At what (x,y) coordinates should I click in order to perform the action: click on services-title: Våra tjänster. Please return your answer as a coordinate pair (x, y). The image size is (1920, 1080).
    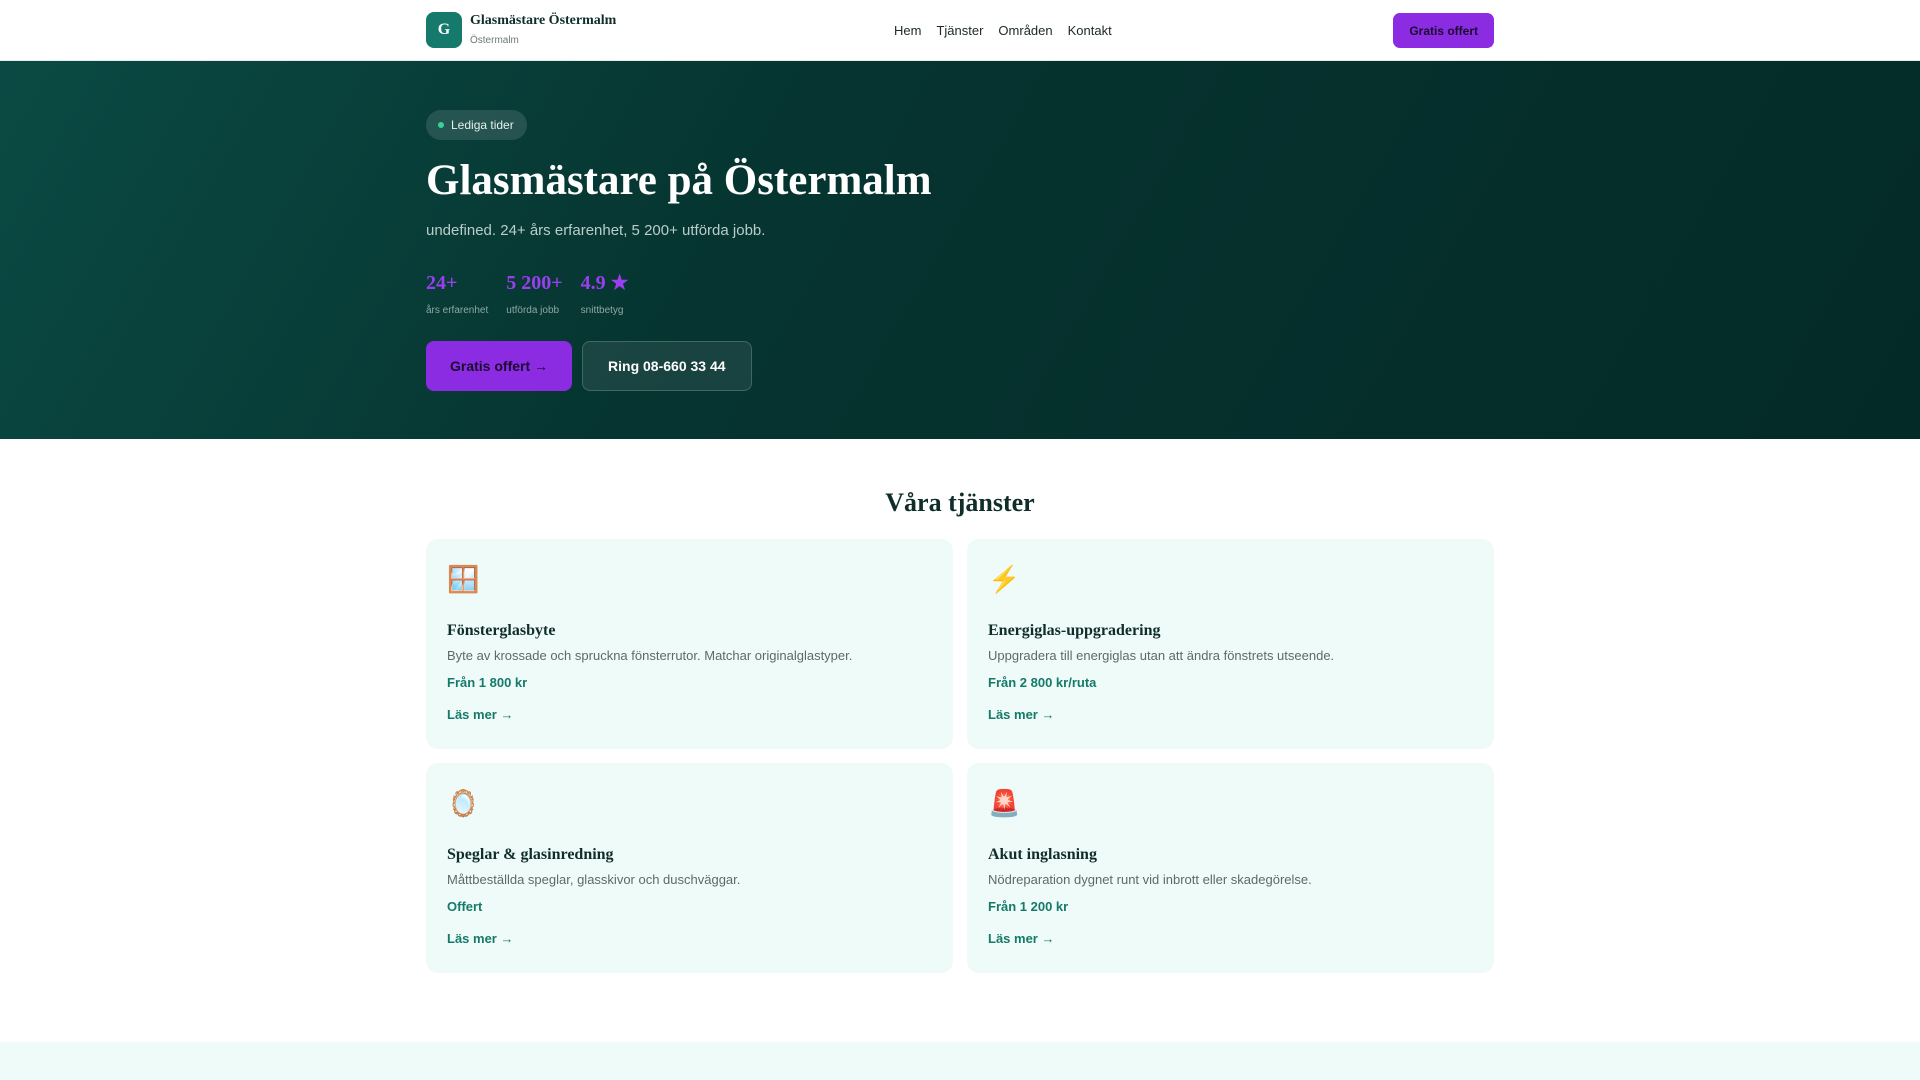
    Looking at the image, I should click on (960, 502).